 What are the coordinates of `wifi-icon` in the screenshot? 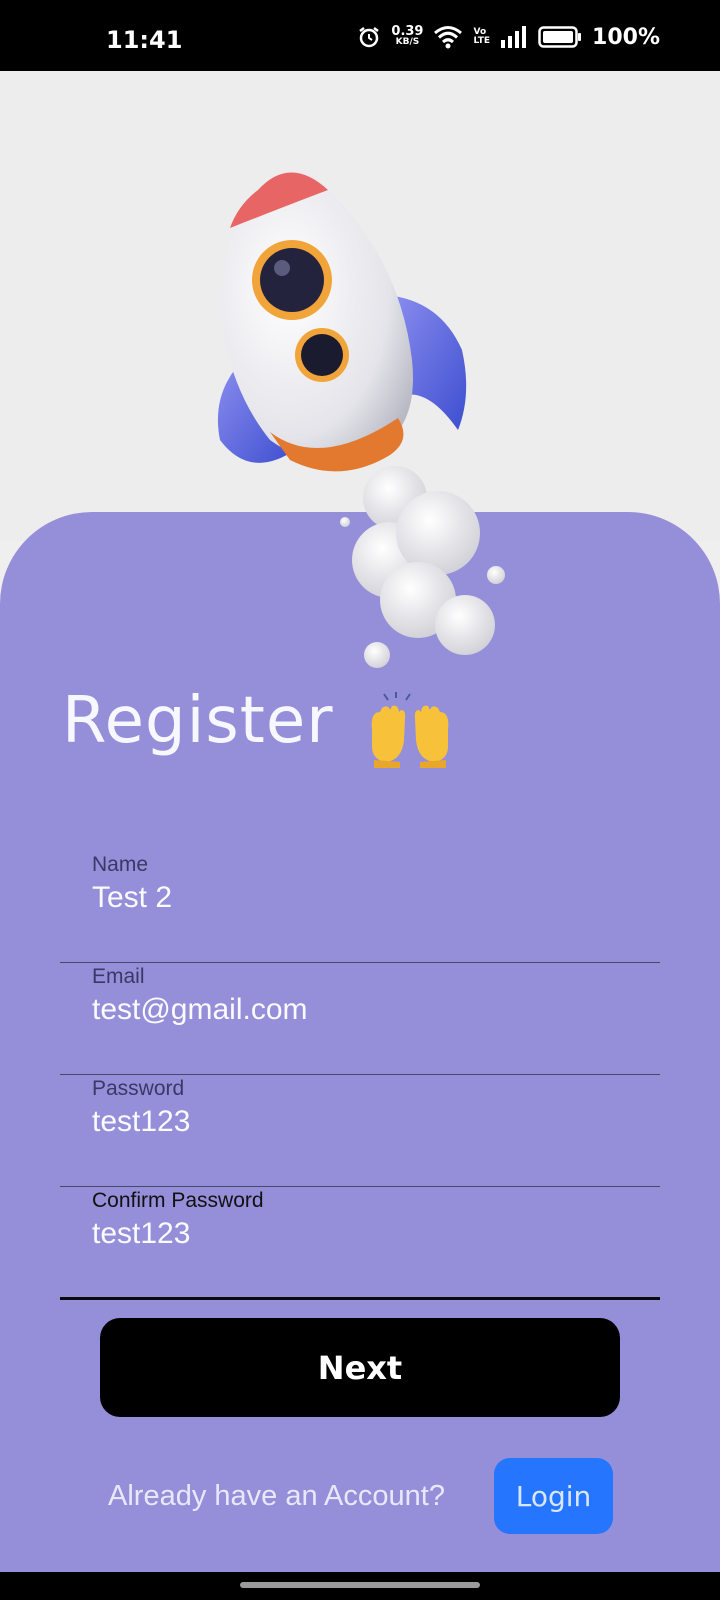 It's located at (448, 37).